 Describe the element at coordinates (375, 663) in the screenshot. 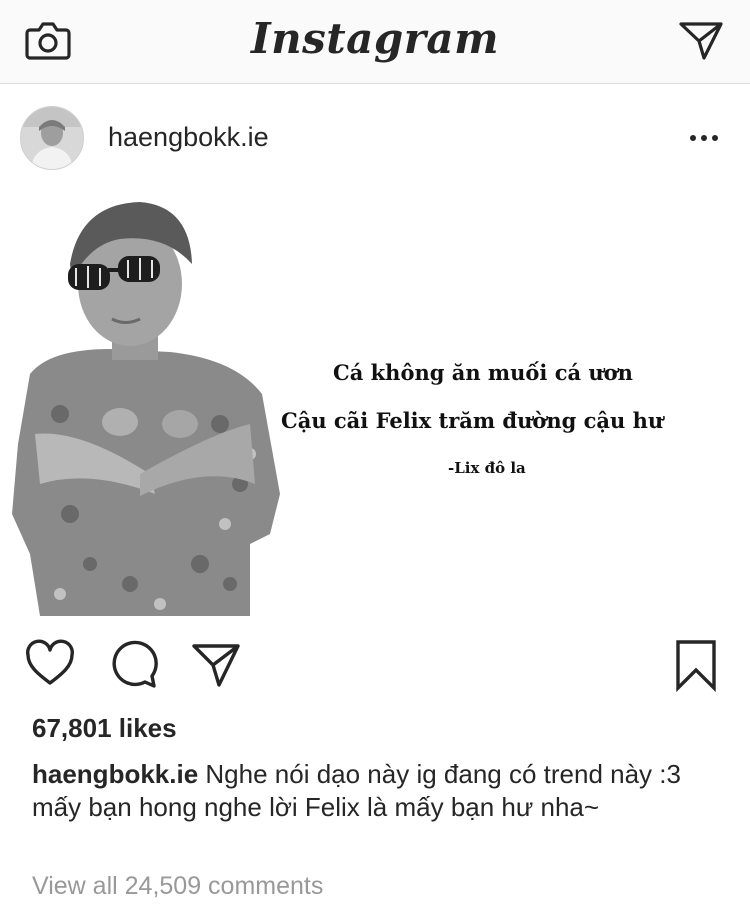

I see `post-actions` at that location.